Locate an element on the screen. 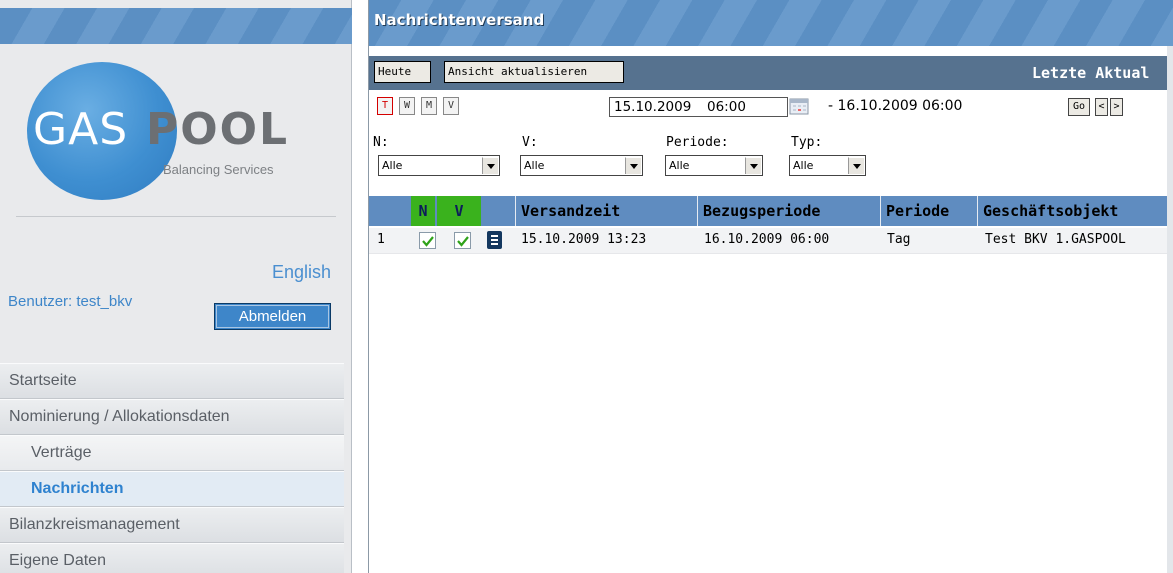 This screenshot has width=1173, height=573. scrollbar is located at coordinates (1170, 309).